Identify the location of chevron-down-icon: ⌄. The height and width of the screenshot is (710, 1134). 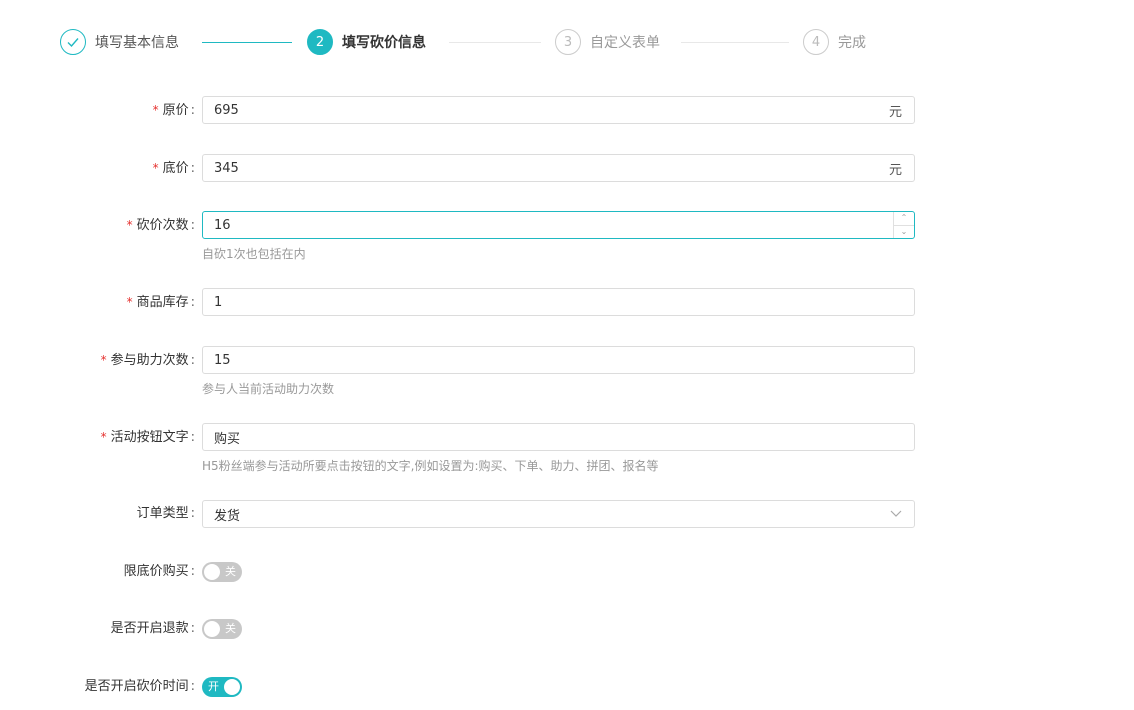
(904, 232).